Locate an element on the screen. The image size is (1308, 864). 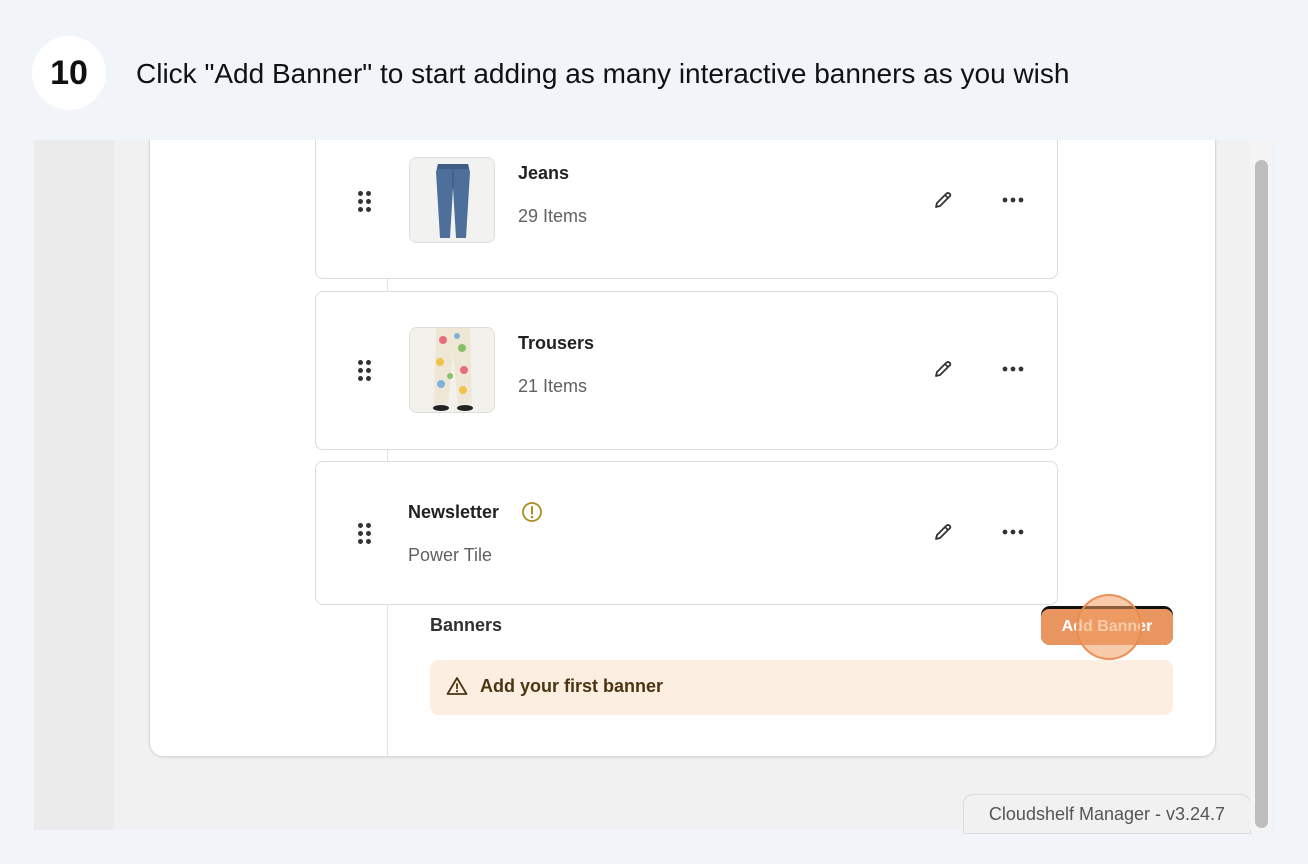
version-label: Cloudshelf Manager - v3.24.7 is located at coordinates (1107, 814).